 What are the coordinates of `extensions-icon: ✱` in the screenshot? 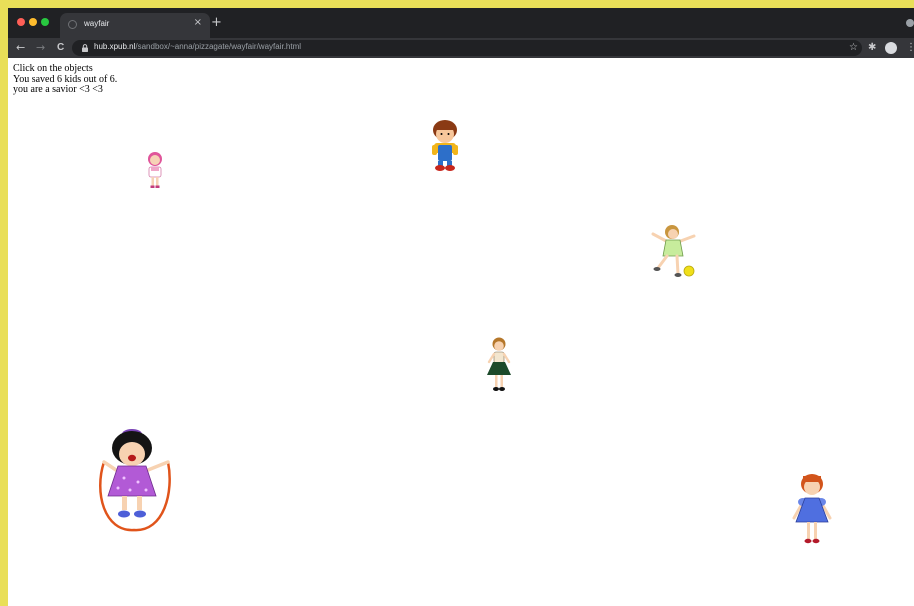 It's located at (872, 48).